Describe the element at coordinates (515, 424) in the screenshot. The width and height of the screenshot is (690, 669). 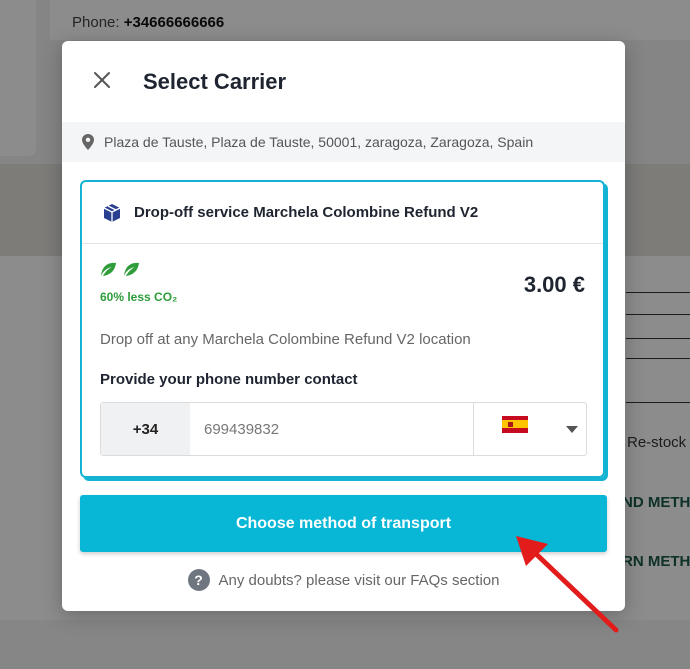
I see `spain-flag-icon` at that location.